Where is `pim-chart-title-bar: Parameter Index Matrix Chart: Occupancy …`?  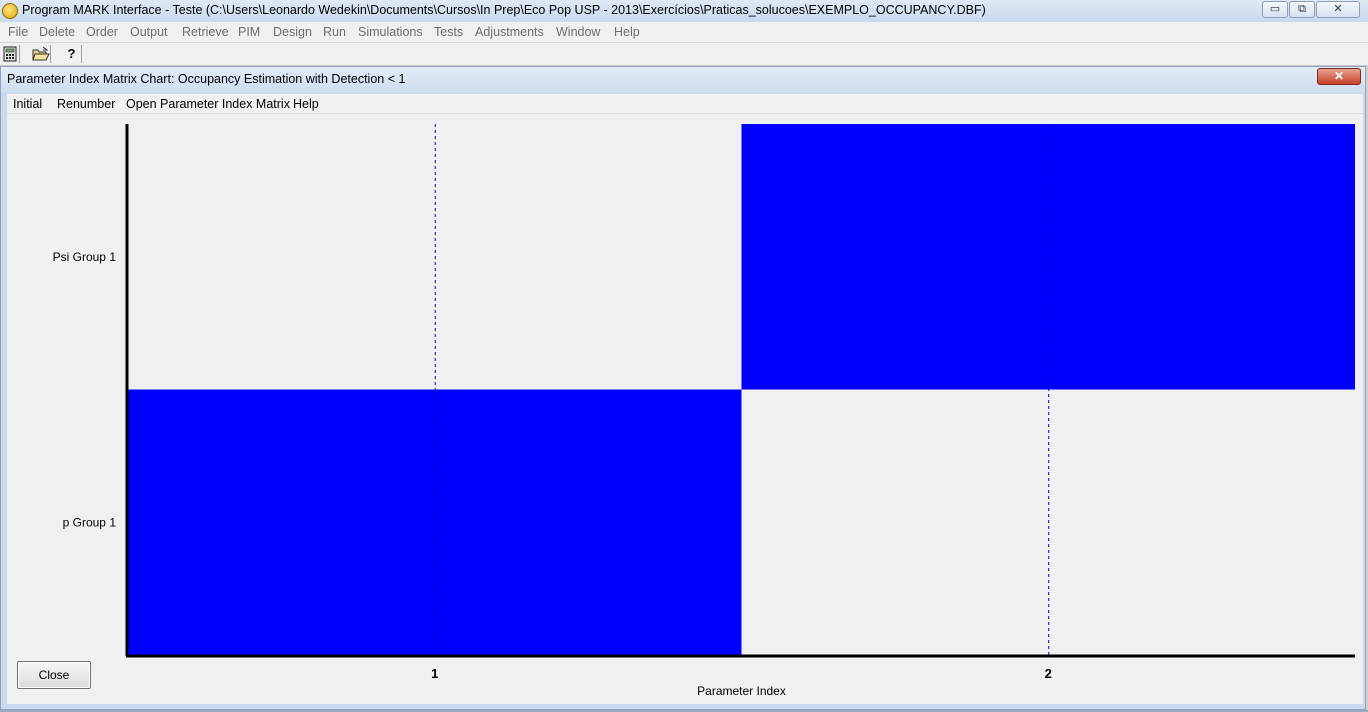 pim-chart-title-bar: Parameter Index Matrix Chart: Occupancy … is located at coordinates (683, 80).